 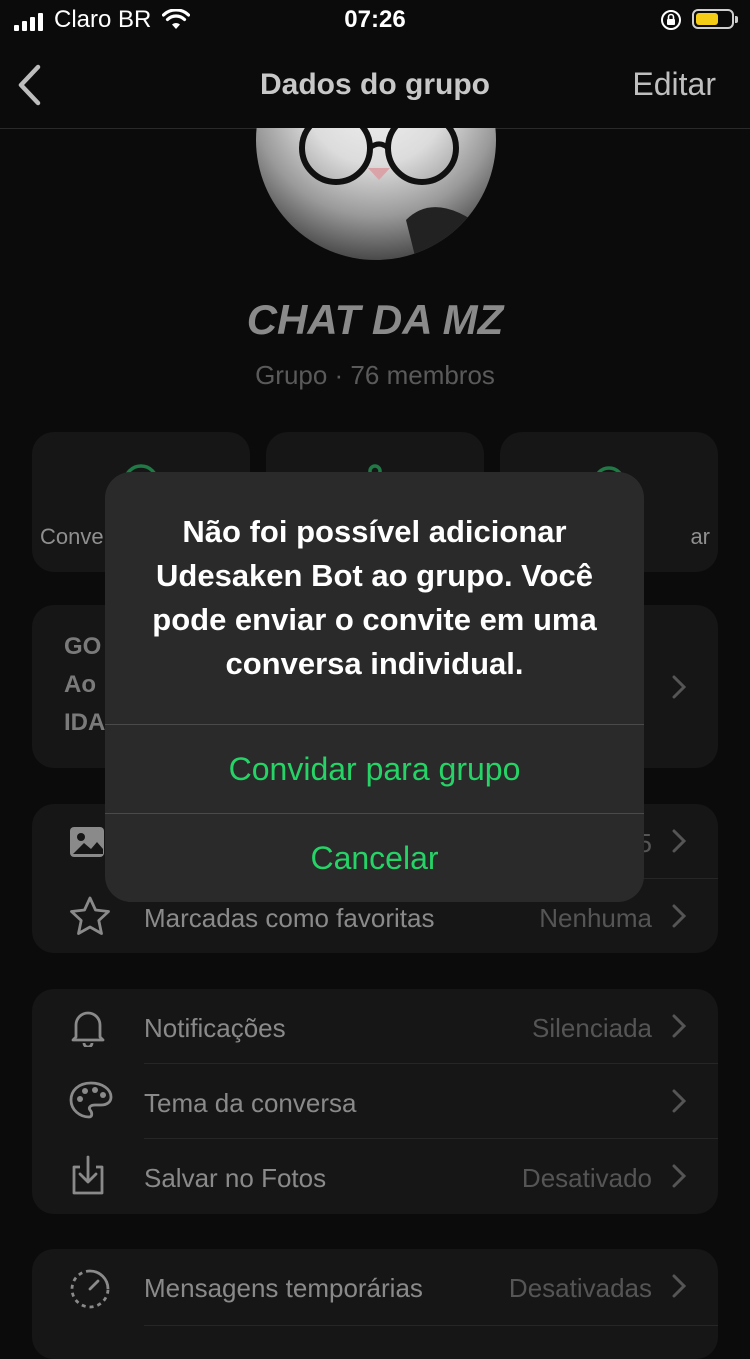 What do you see at coordinates (580, 1288) in the screenshot?
I see `disappearing-messages-value: Desativadas` at bounding box center [580, 1288].